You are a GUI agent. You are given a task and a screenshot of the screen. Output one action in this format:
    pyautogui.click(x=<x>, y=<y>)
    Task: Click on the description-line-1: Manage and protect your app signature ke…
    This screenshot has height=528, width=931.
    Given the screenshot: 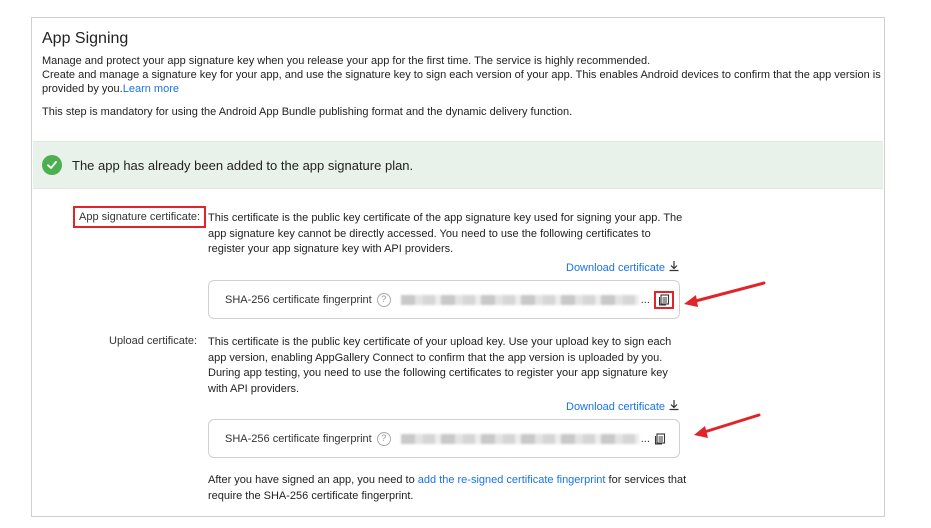 What is the action you would take?
    pyautogui.click(x=346, y=61)
    